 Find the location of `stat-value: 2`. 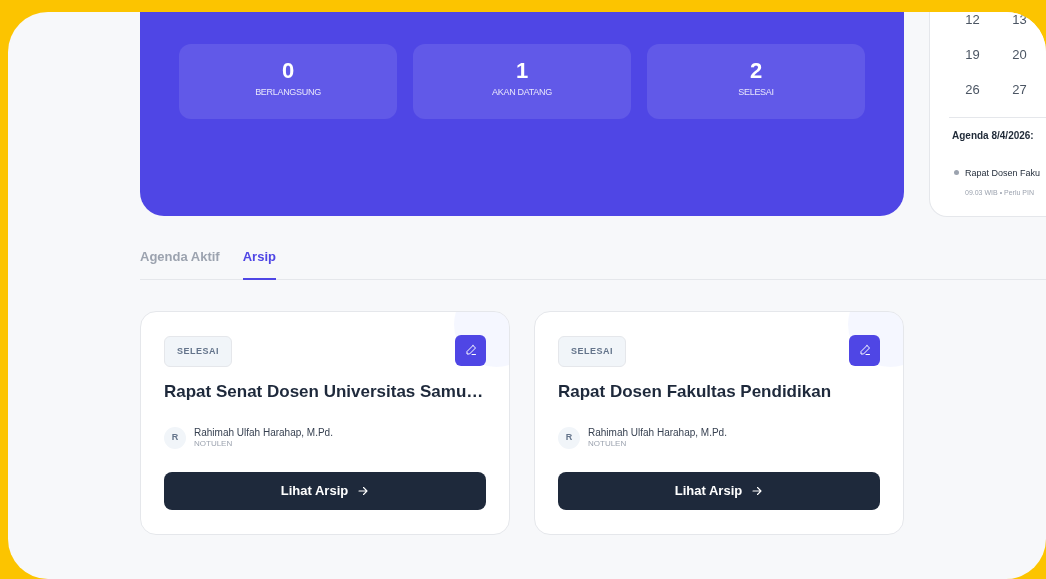

stat-value: 2 is located at coordinates (756, 71).